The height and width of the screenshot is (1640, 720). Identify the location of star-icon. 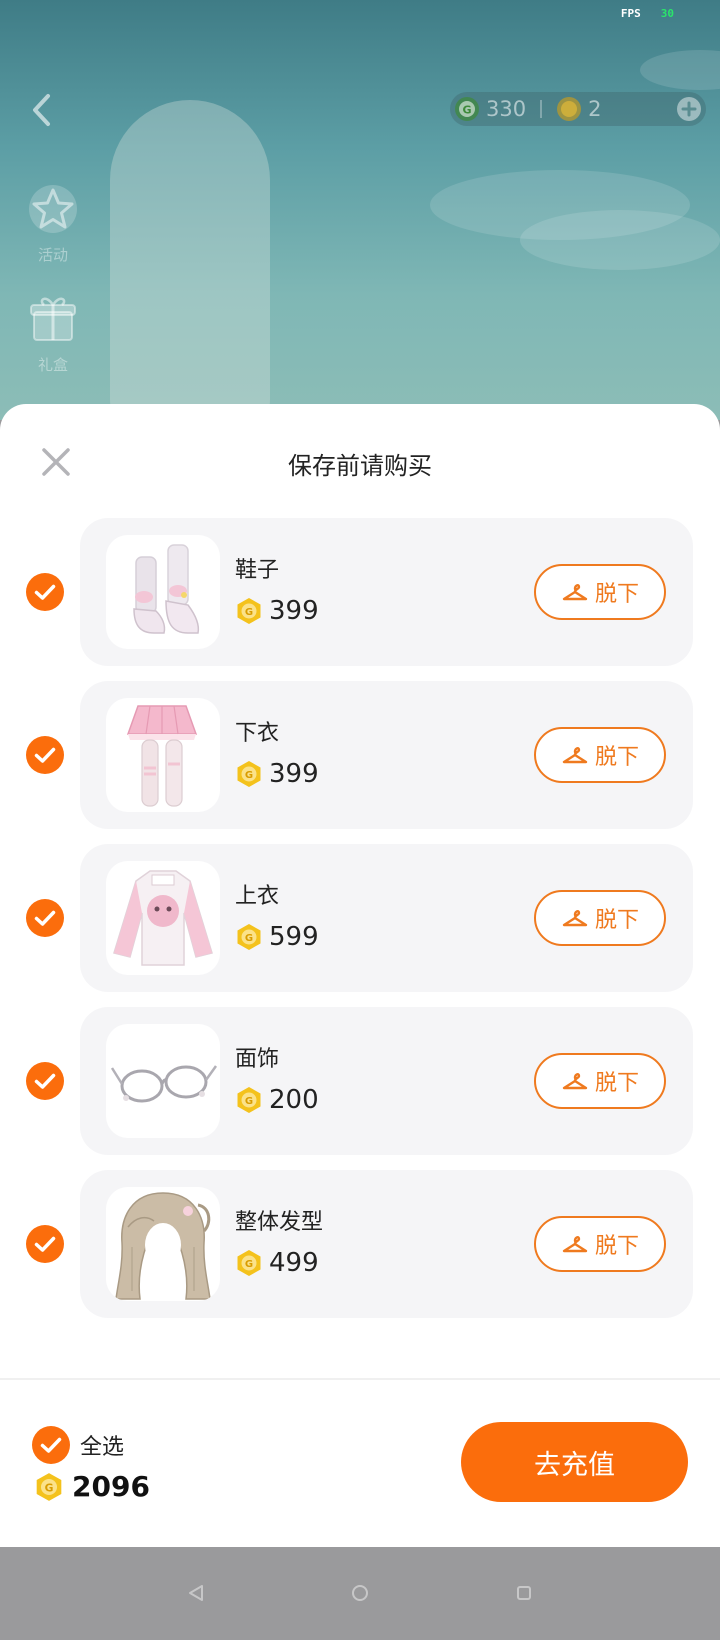
(53, 209).